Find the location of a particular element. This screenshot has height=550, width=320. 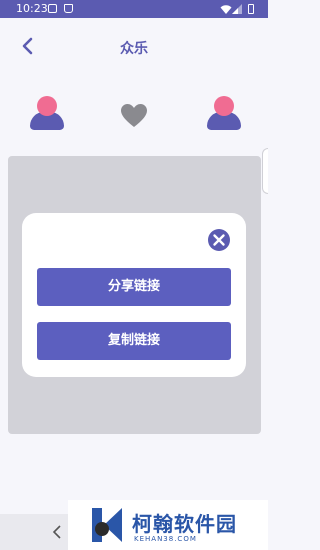

edge-handle is located at coordinates (265, 171).